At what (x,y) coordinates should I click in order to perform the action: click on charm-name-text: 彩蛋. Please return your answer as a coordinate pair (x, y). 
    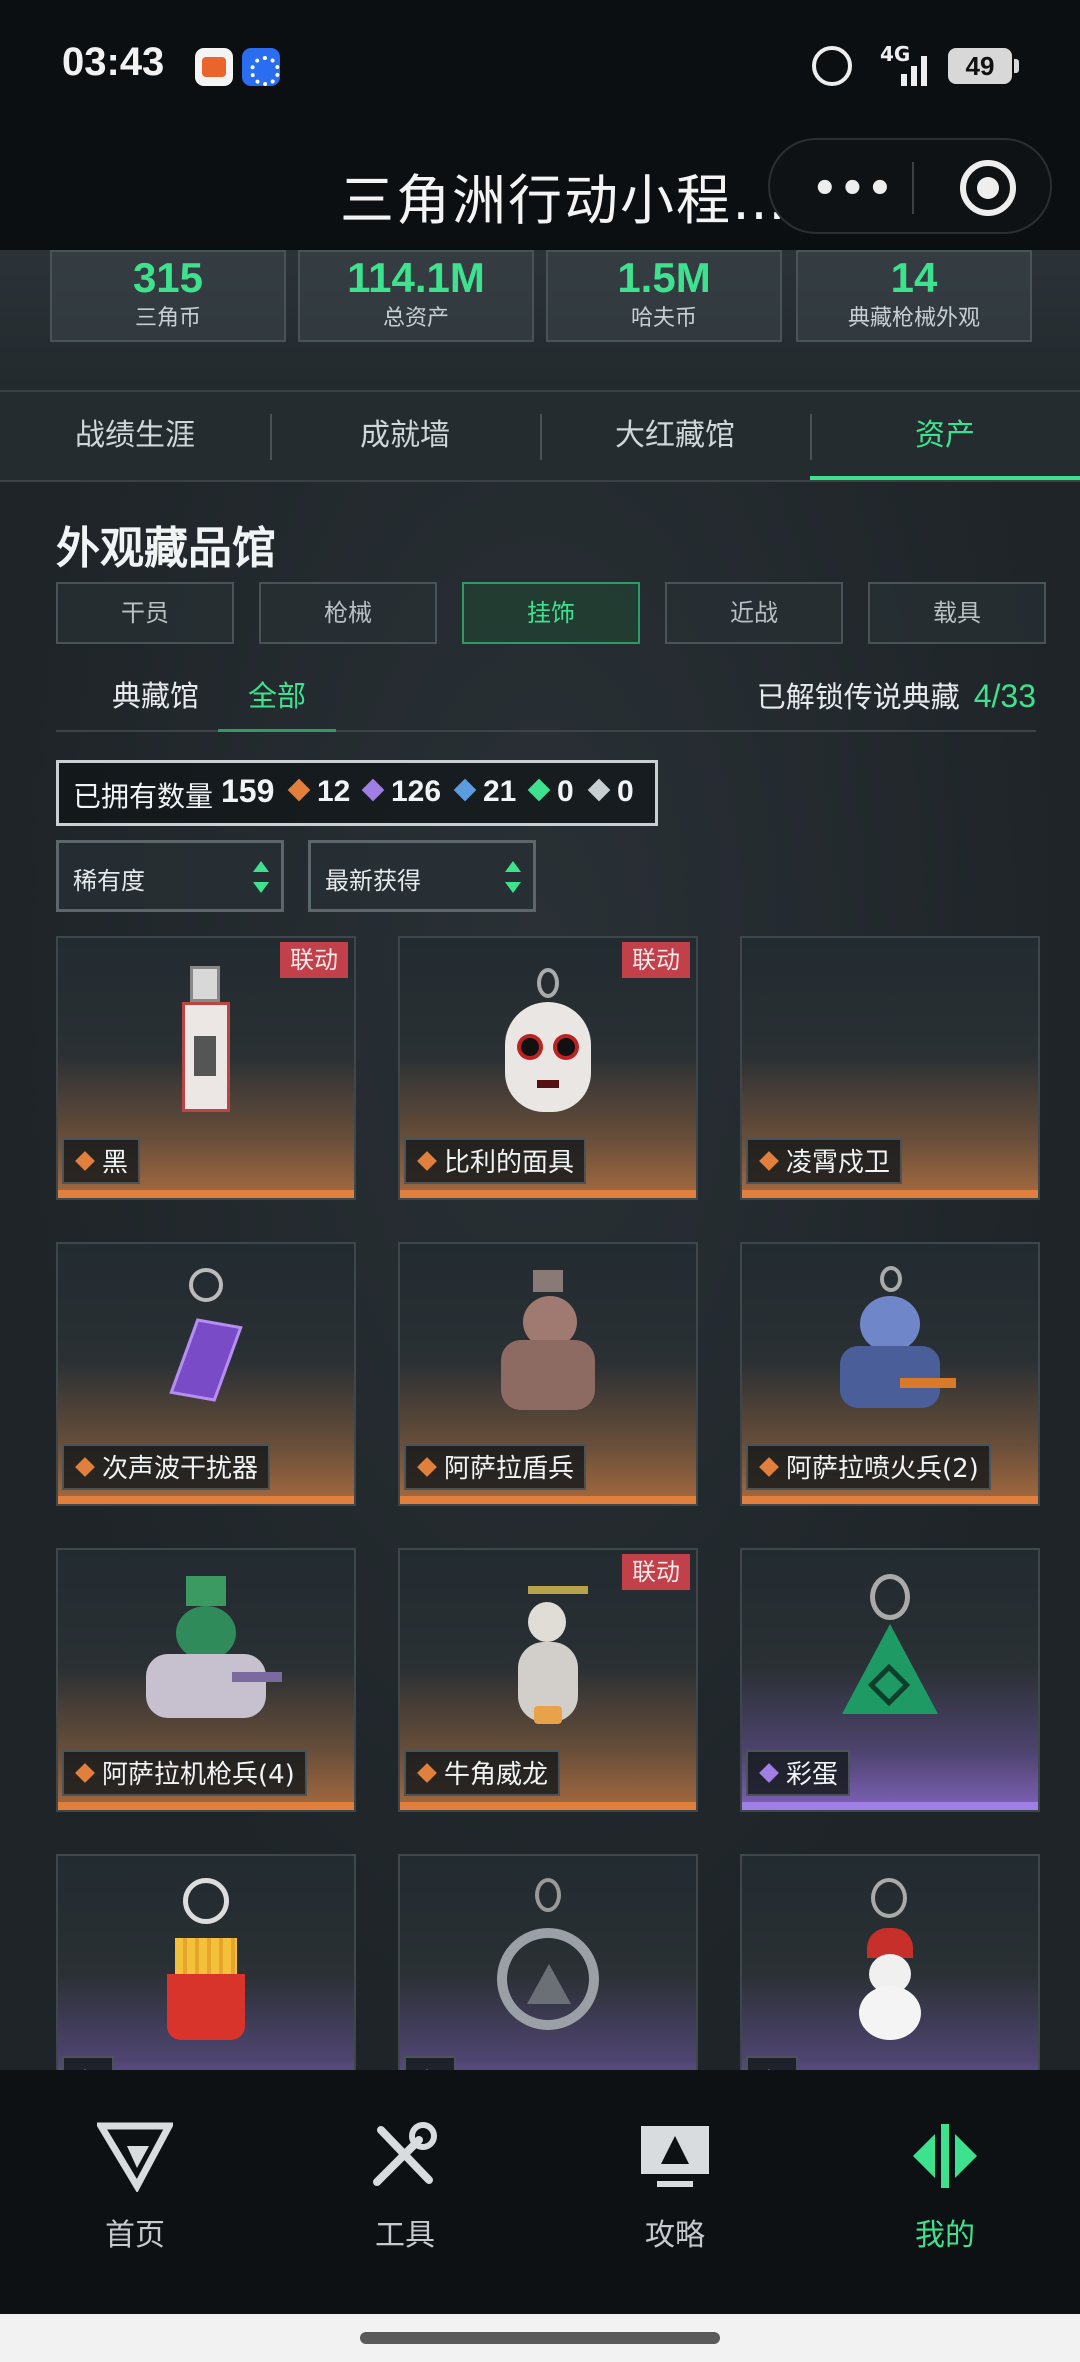
    Looking at the image, I should click on (812, 1775).